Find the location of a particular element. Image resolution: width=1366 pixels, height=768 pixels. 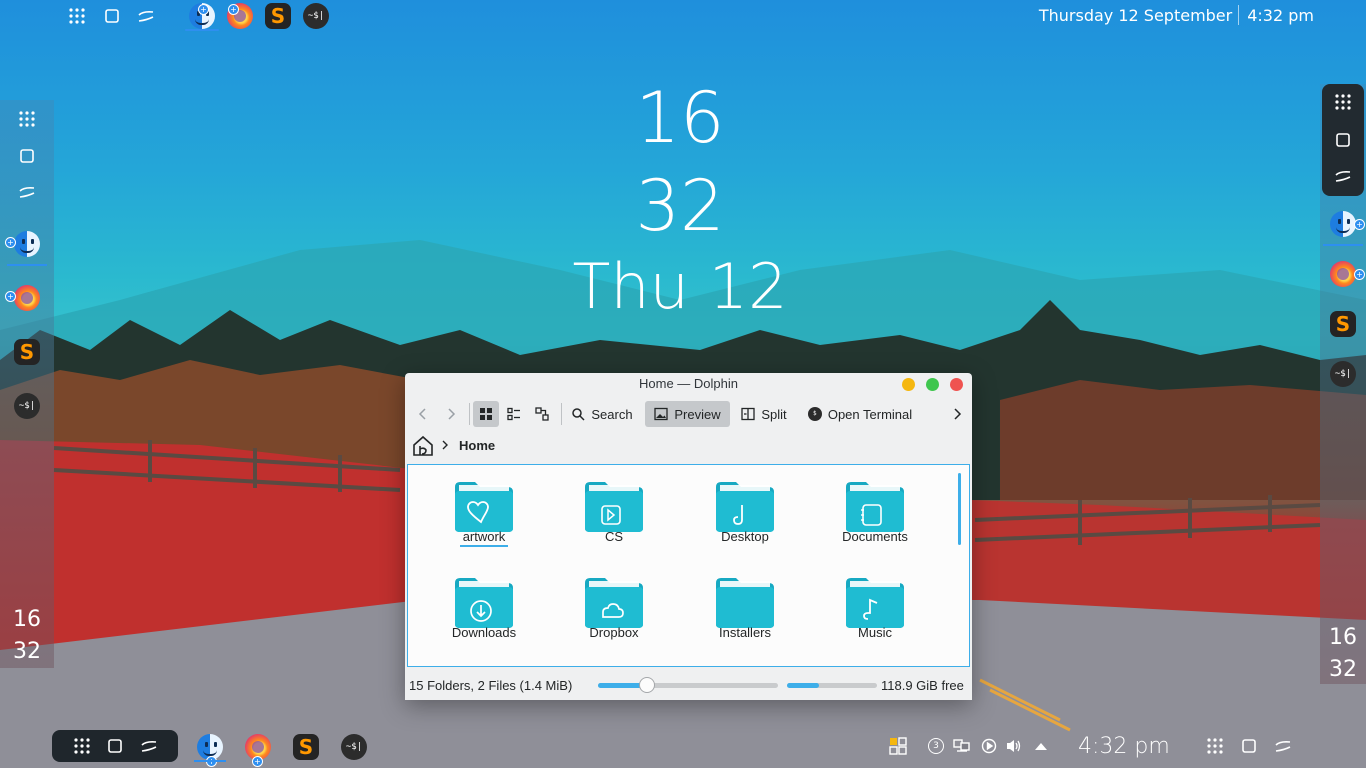

details-view-button is located at coordinates (542, 414).